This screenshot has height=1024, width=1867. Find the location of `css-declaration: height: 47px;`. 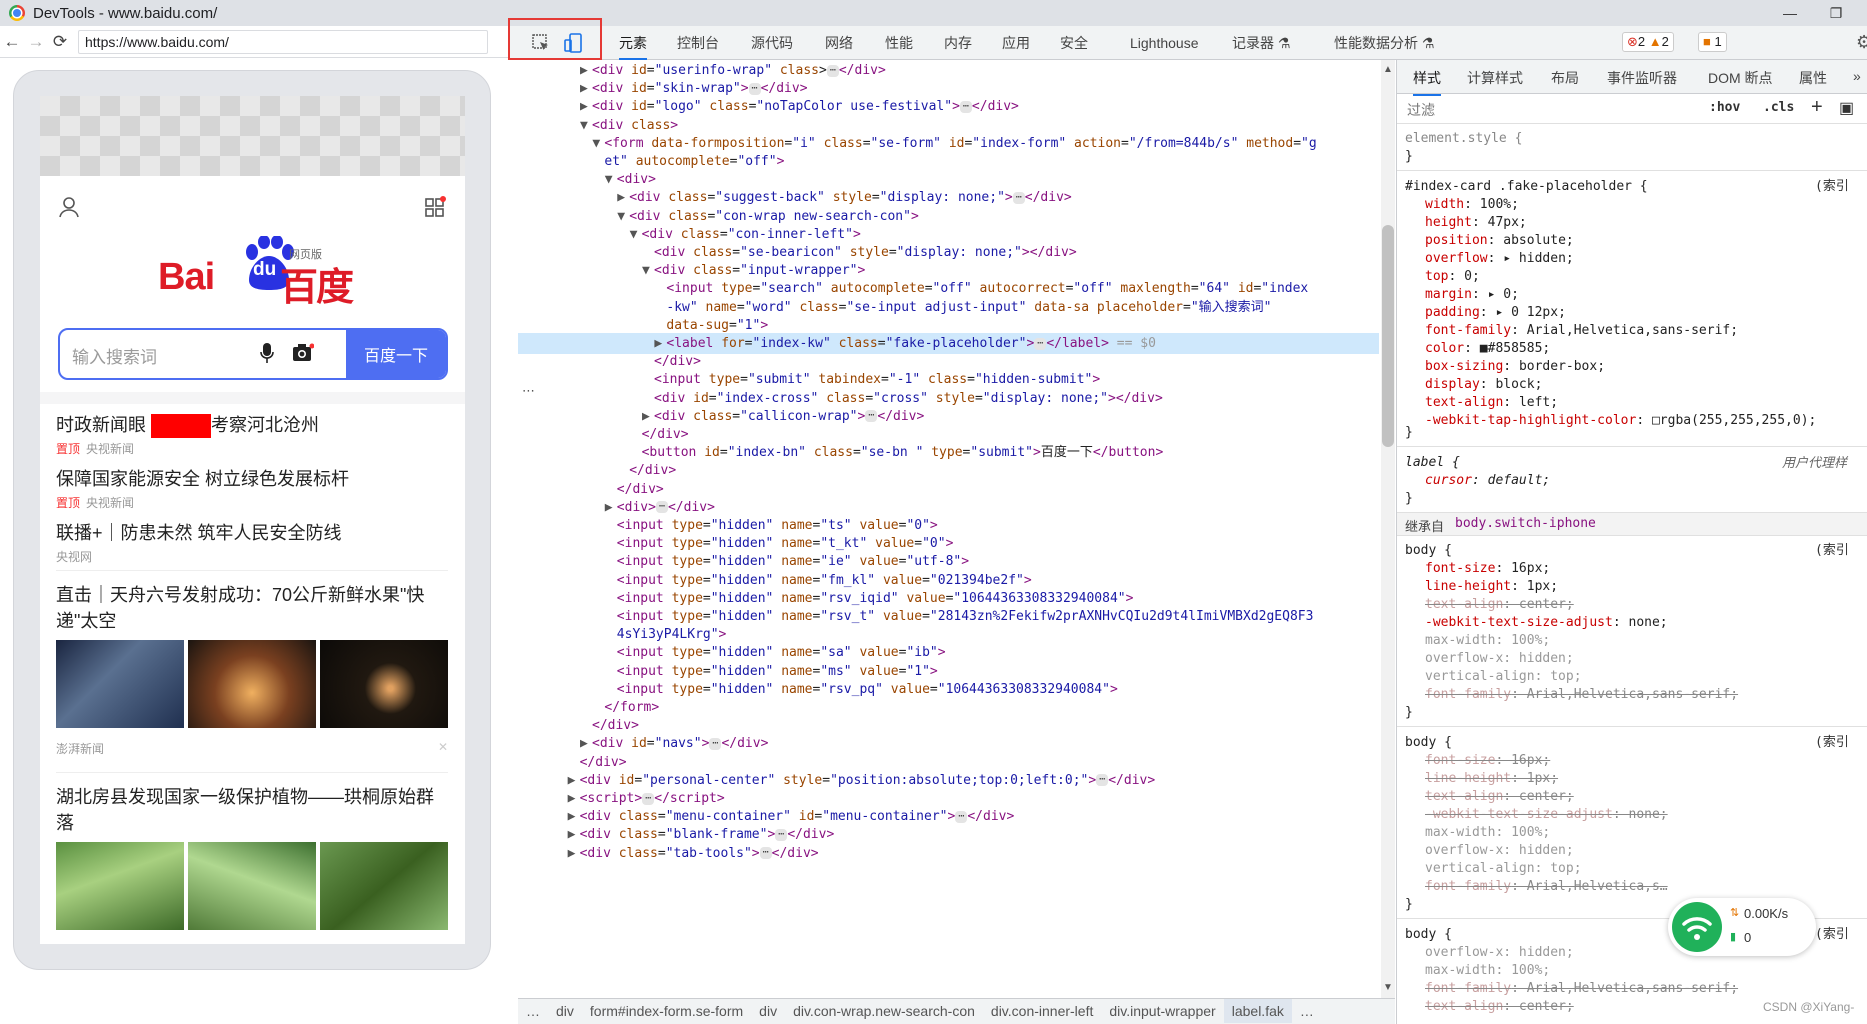

css-declaration: height: 47px; is located at coordinates (1476, 223).